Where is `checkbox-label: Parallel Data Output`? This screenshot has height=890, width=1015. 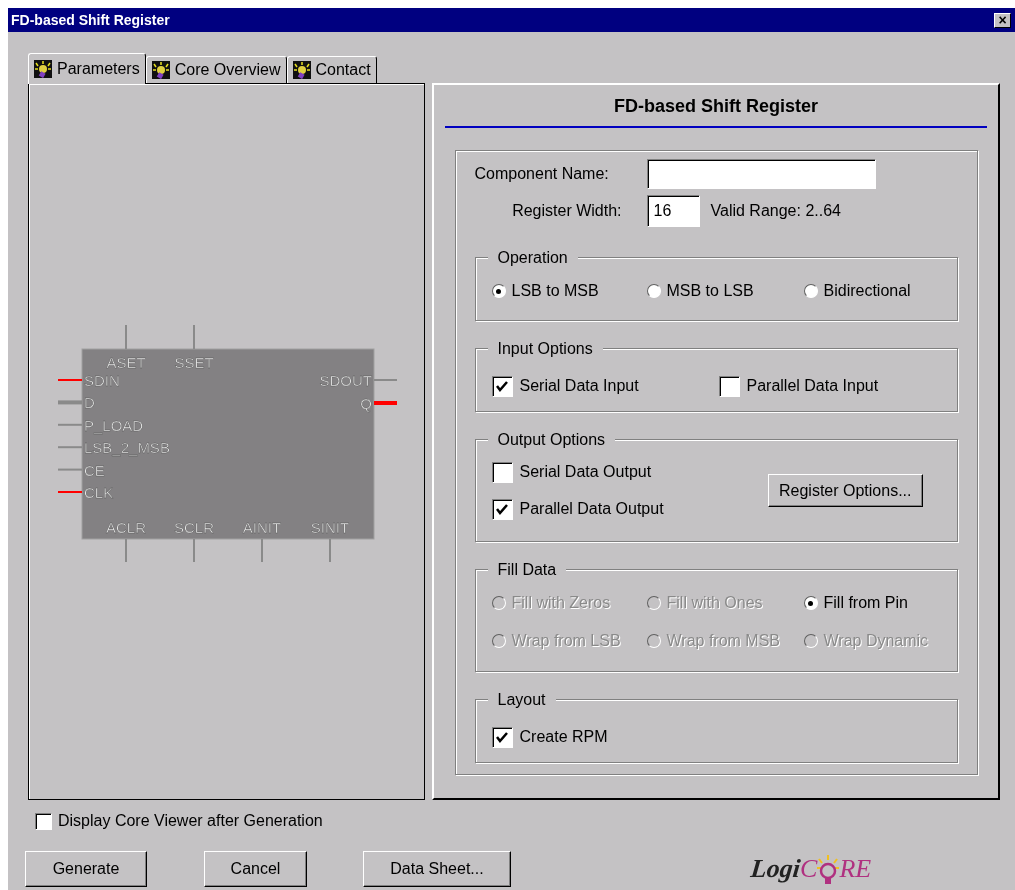 checkbox-label: Parallel Data Output is located at coordinates (591, 509).